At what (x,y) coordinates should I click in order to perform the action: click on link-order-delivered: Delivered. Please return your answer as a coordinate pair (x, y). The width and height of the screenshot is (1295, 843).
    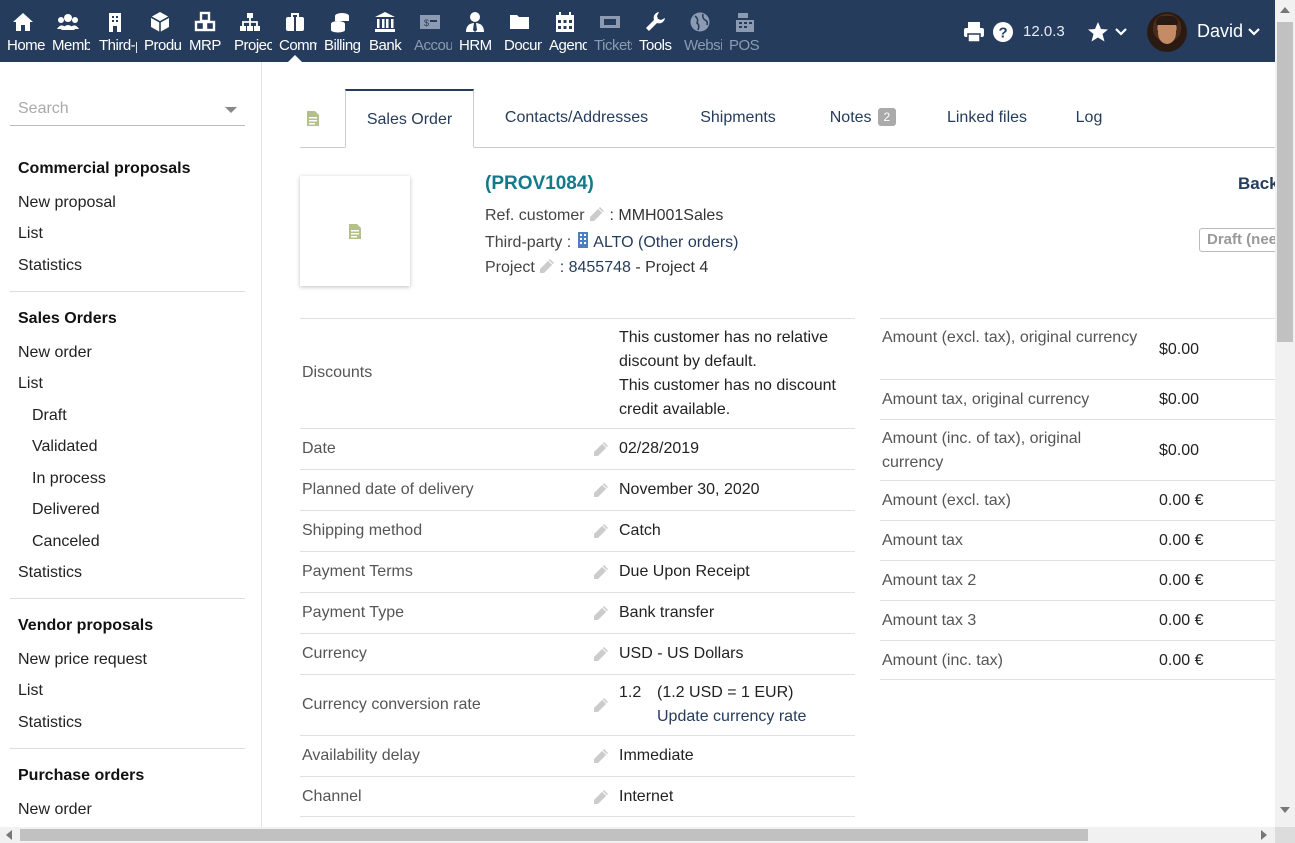
    Looking at the image, I should click on (66, 510).